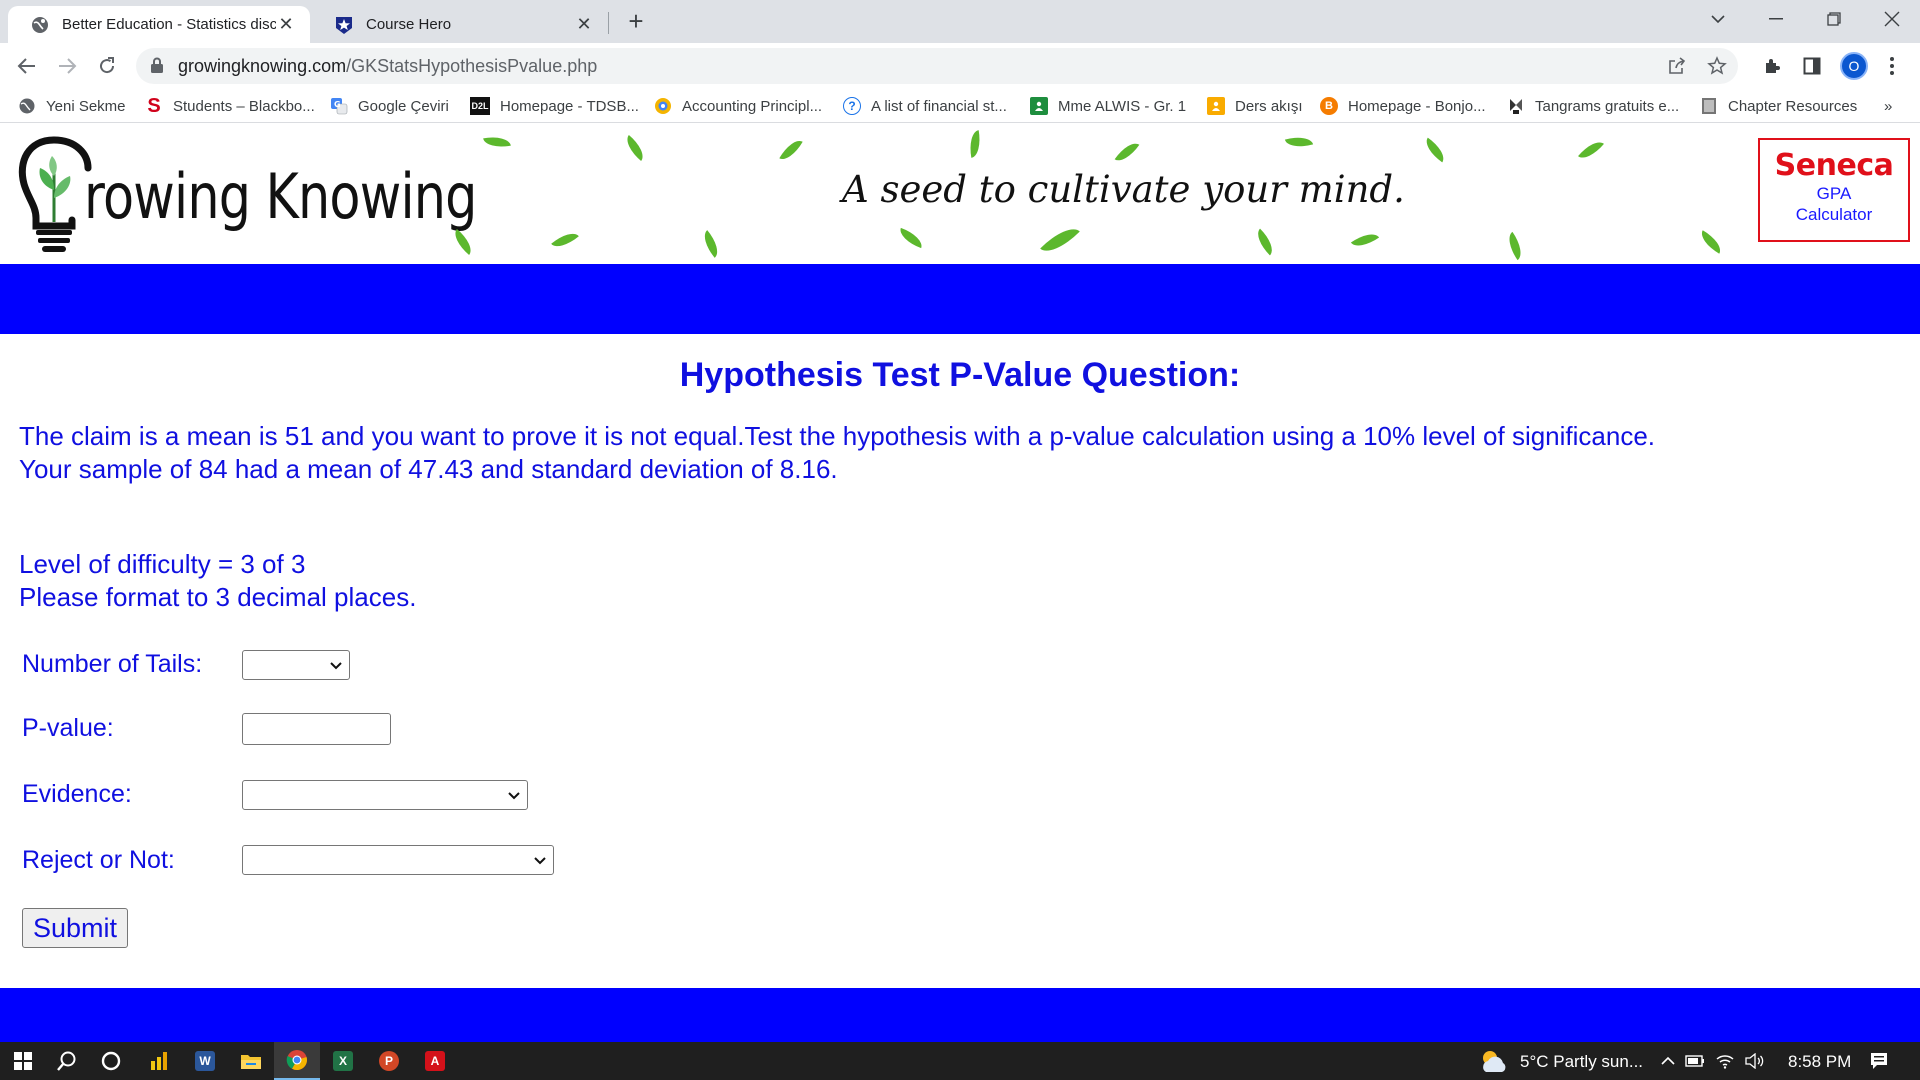 The width and height of the screenshot is (1920, 1080). What do you see at coordinates (111, 1061) in the screenshot?
I see `cortana-icon` at bounding box center [111, 1061].